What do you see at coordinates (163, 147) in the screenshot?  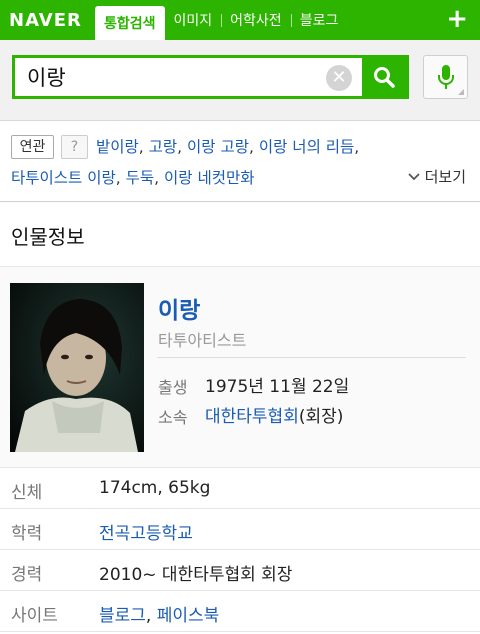 I see `related-link: 고랑` at bounding box center [163, 147].